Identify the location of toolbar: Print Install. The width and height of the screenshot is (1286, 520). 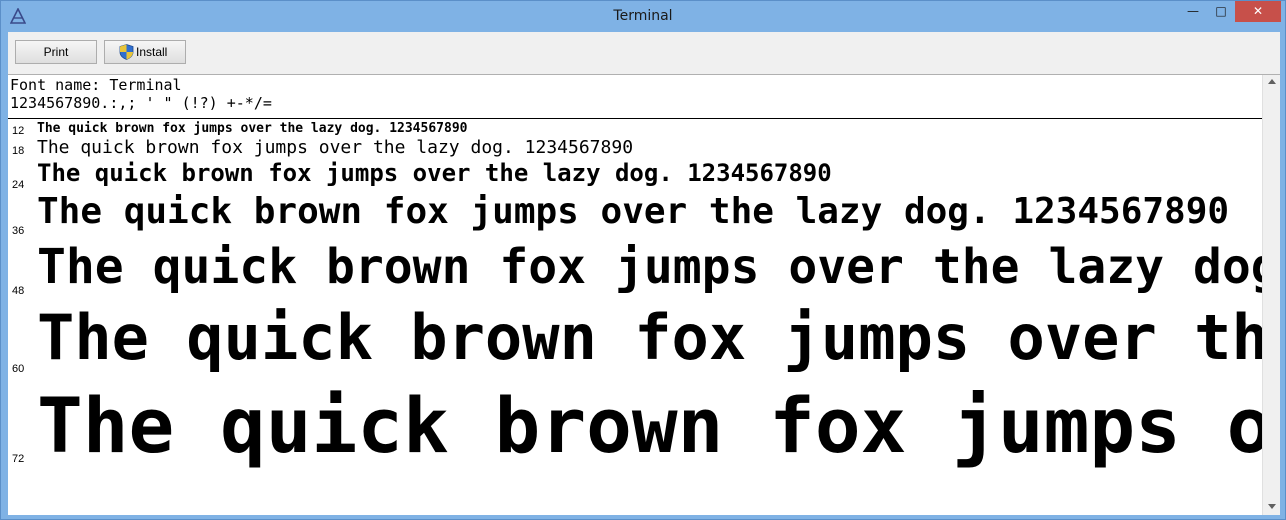
(644, 53).